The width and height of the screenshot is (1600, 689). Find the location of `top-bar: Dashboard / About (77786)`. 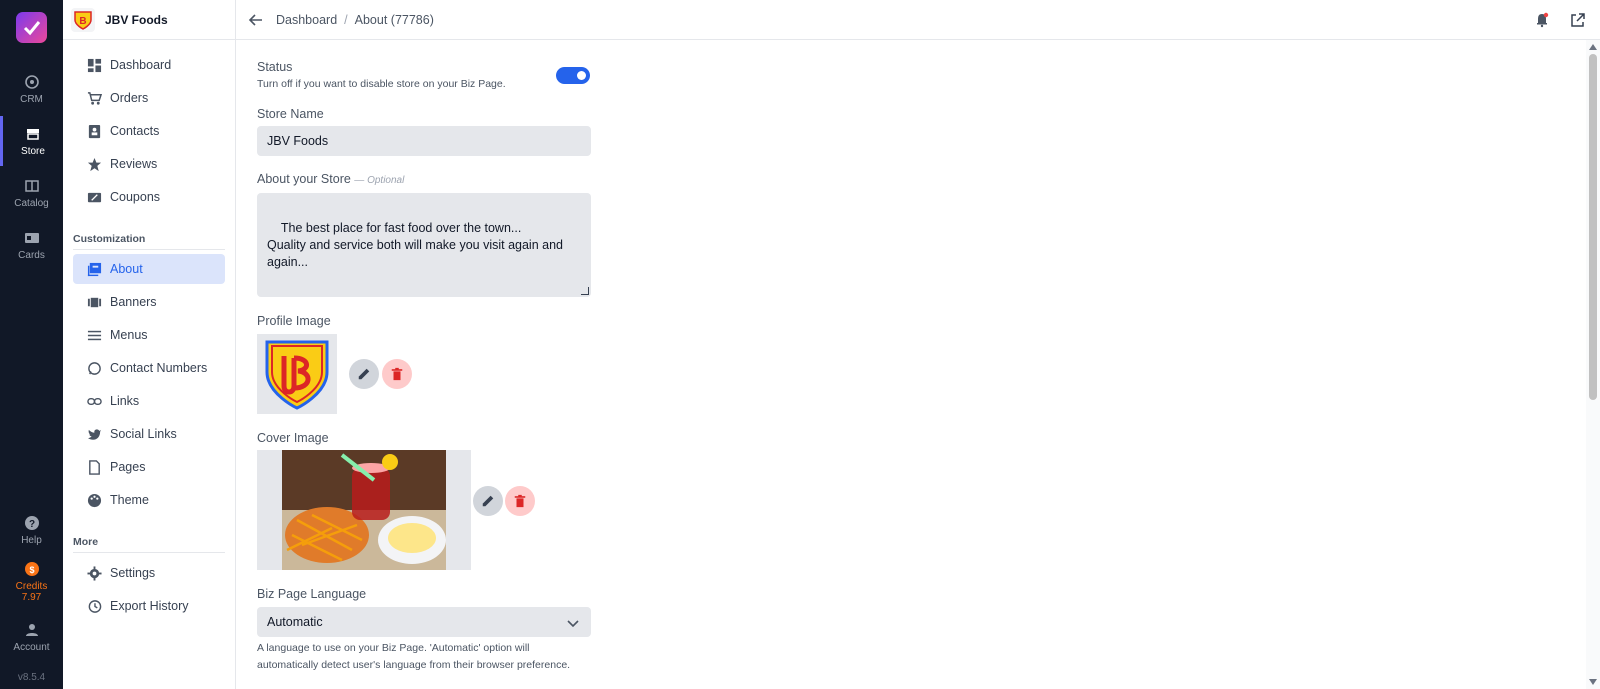

top-bar: Dashboard / About (77786) is located at coordinates (918, 20).